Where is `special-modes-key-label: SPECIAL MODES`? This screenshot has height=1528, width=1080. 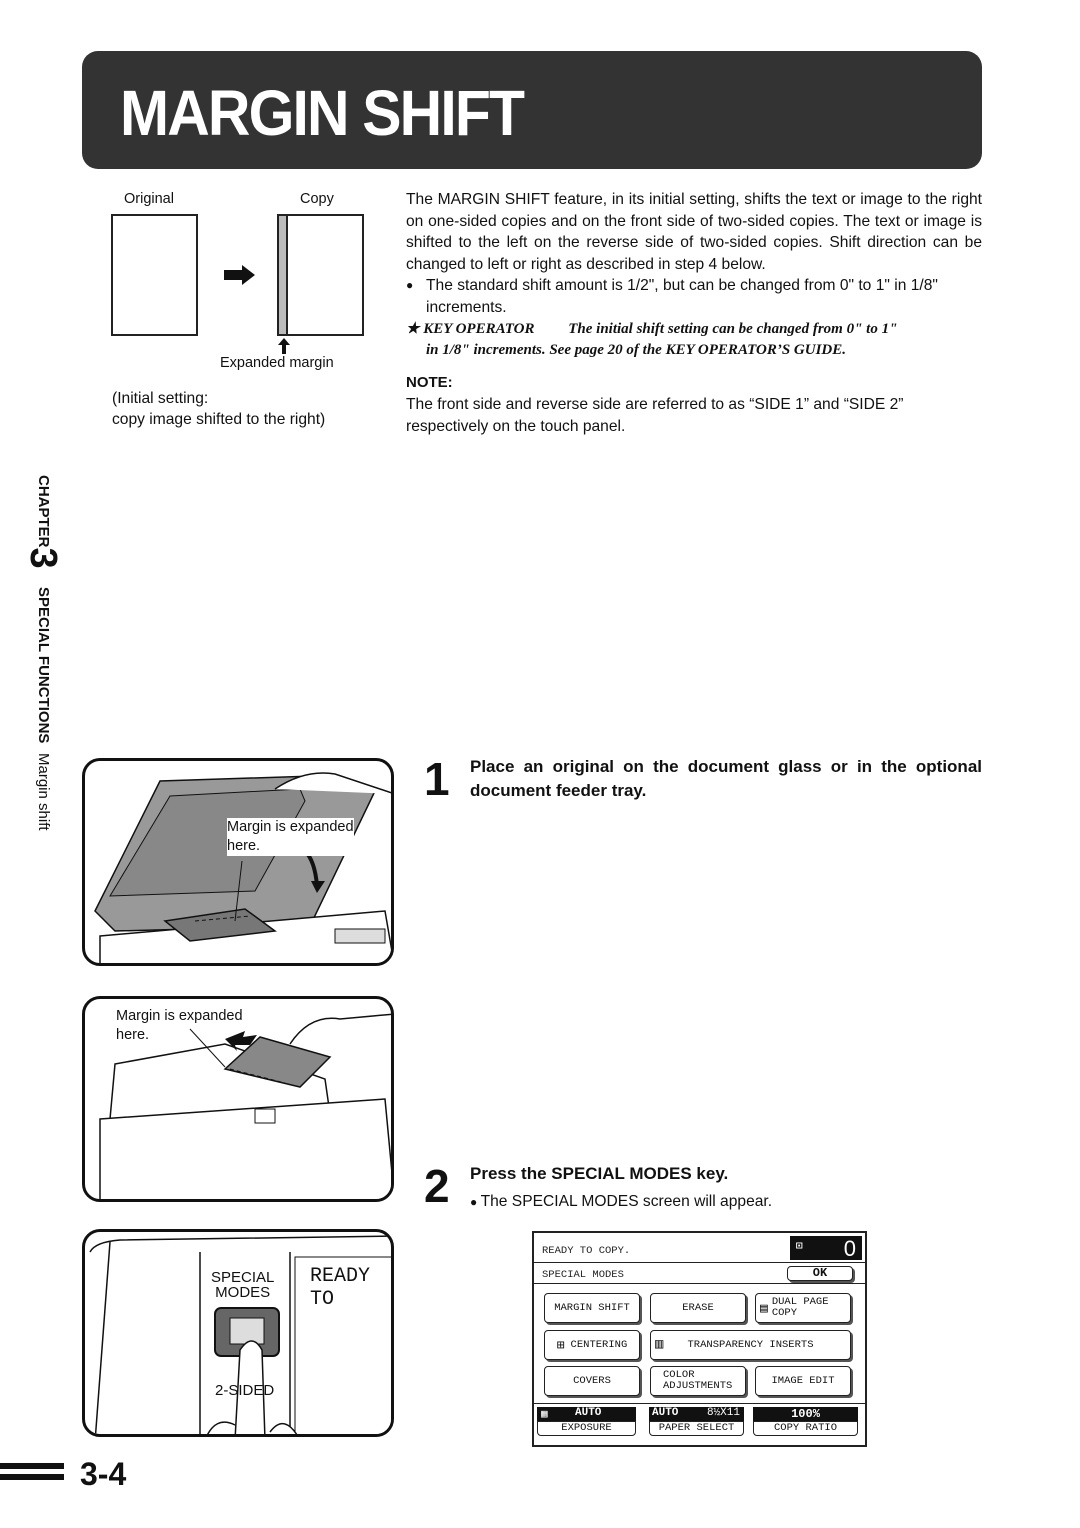
special-modes-key-label: SPECIAL MODES is located at coordinates (242, 1285).